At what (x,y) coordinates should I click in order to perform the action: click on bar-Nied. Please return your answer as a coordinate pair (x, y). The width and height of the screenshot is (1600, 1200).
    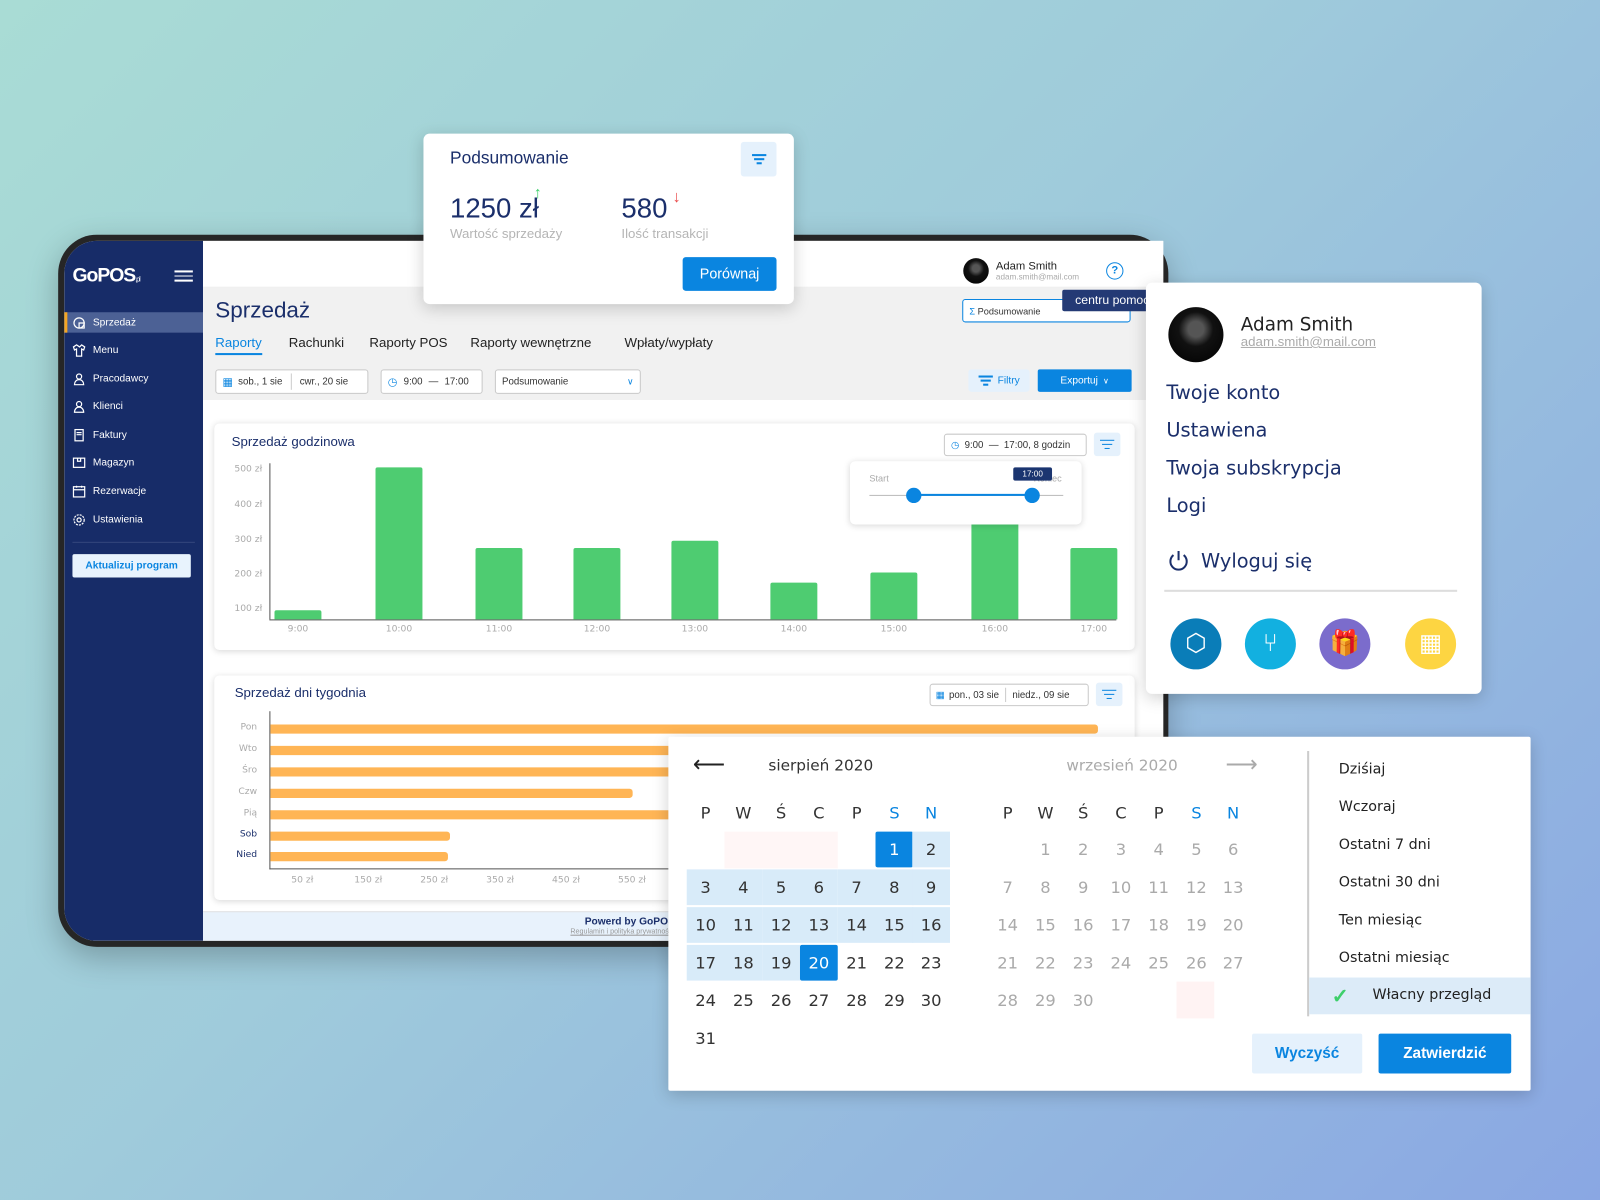
    Looking at the image, I should click on (359, 857).